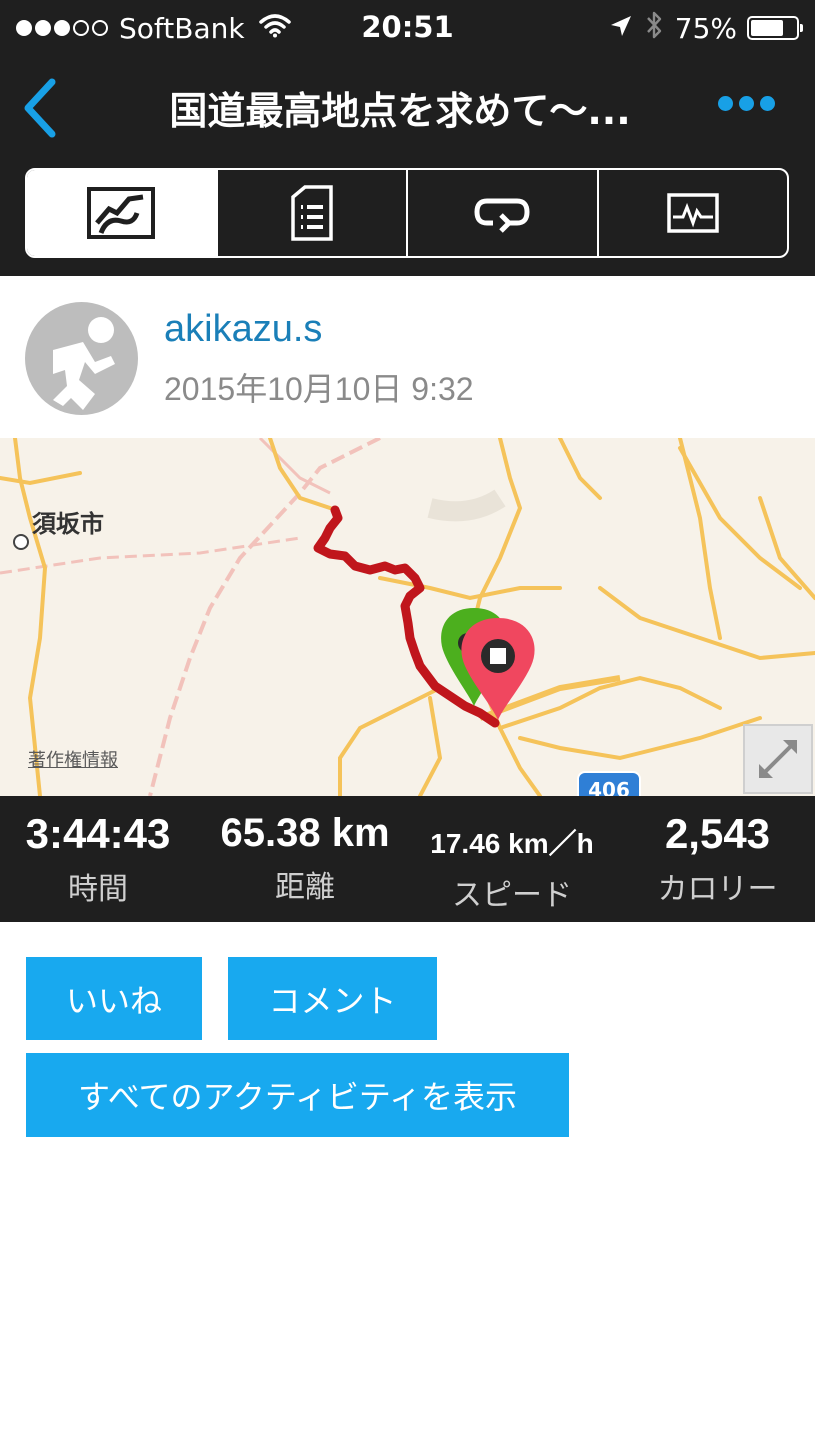 This screenshot has height=1448, width=815. Describe the element at coordinates (98, 889) in the screenshot. I see `stat-time-label: 時間` at that location.